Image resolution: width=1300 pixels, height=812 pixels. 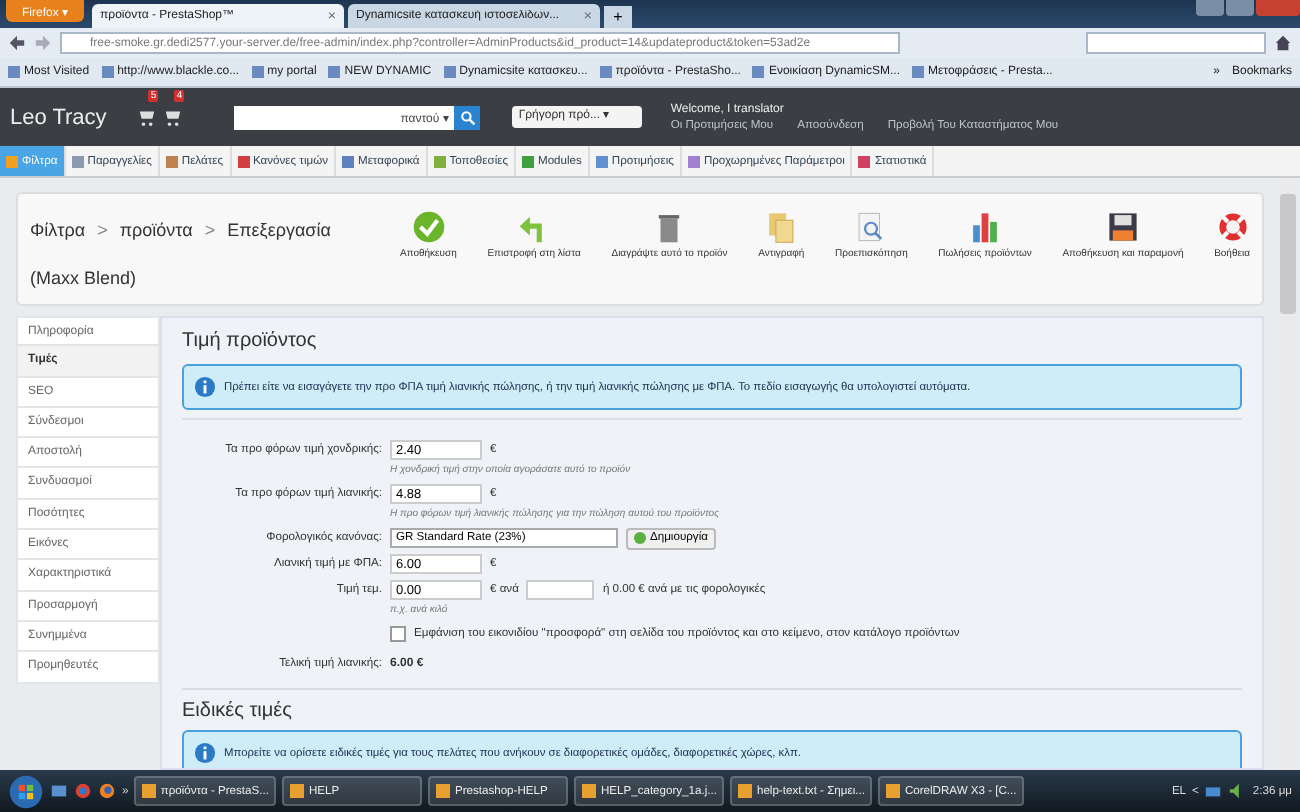 I want to click on product-name: (Maxx Blend), so click(x=84, y=278).